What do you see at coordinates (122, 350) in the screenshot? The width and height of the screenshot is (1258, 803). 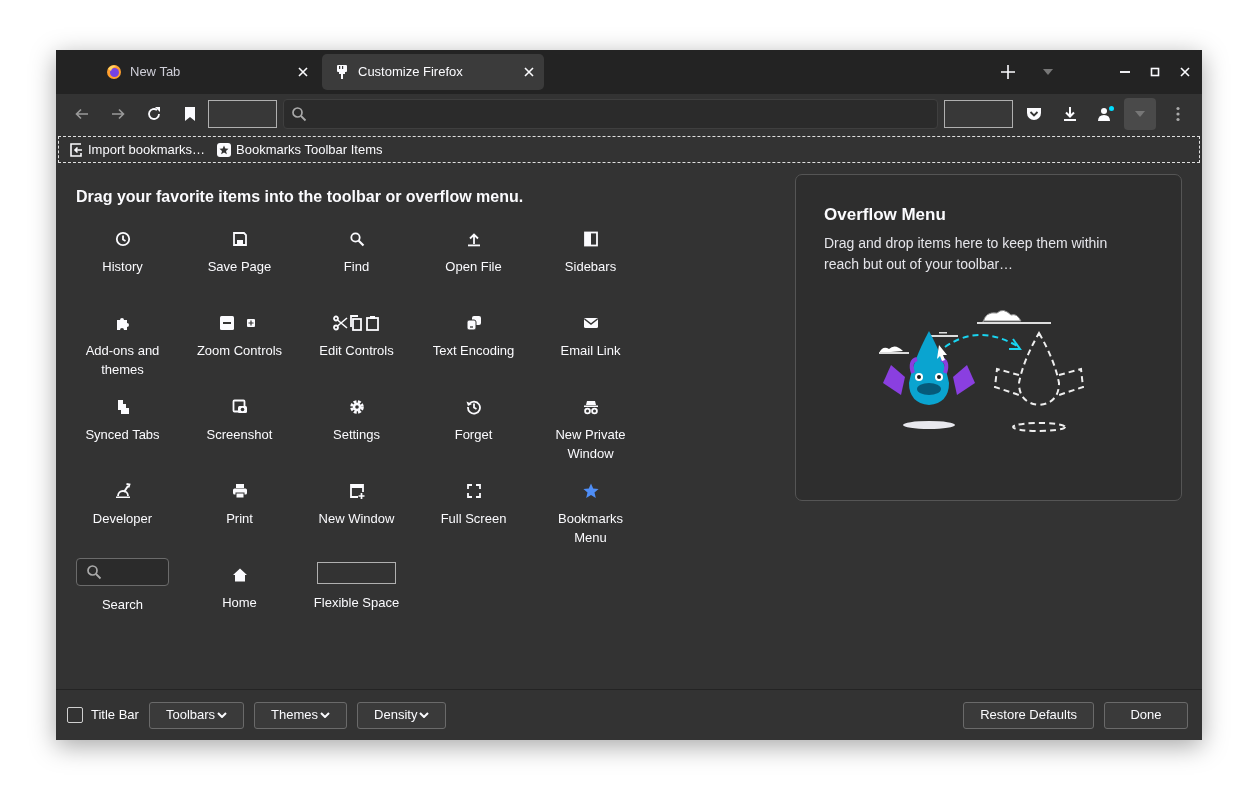 I see `palette-item: Add-ons and themes` at bounding box center [122, 350].